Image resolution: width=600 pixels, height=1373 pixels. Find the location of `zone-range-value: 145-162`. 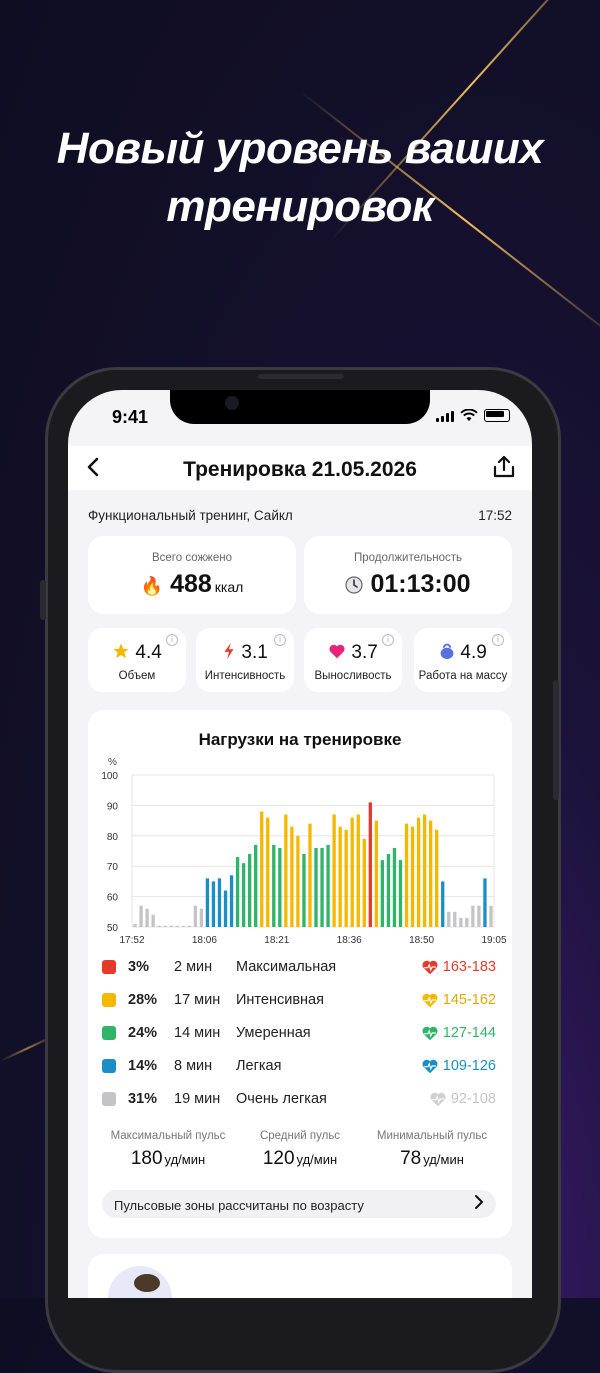

zone-range-value: 145-162 is located at coordinates (469, 1000).